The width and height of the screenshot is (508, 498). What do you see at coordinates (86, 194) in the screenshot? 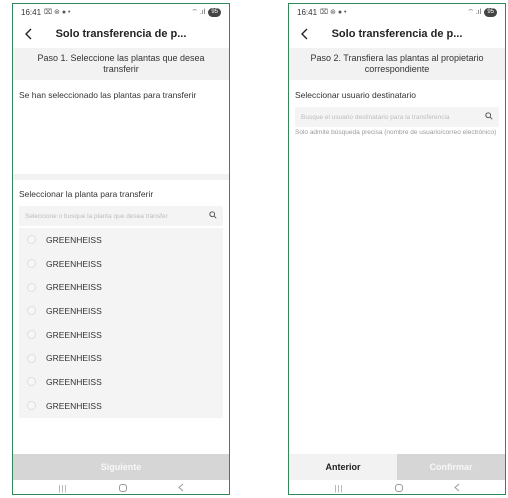
I see `select-plant-label: Seleccionar la planta para transferir` at bounding box center [86, 194].